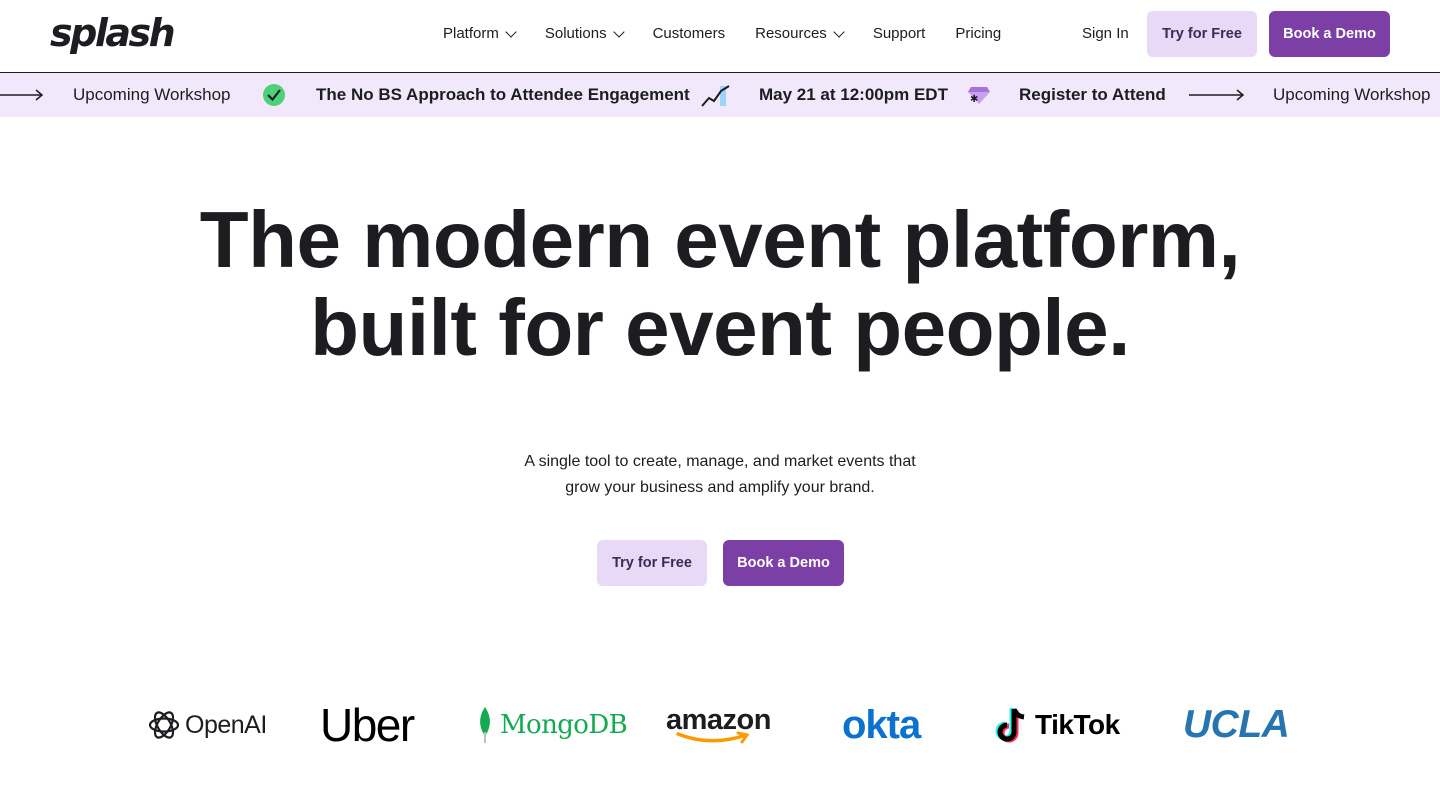 Image resolution: width=1440 pixels, height=810 pixels. I want to click on nav-item-pricing: Pricing, so click(978, 34).